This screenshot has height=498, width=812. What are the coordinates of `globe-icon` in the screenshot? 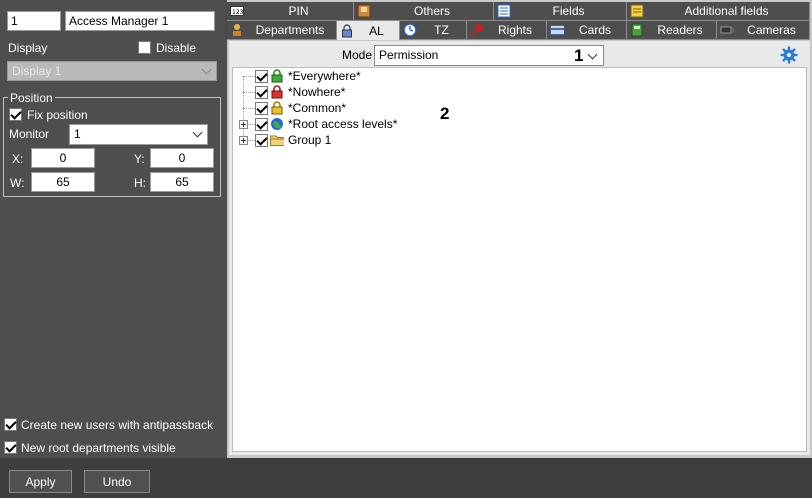 It's located at (277, 124).